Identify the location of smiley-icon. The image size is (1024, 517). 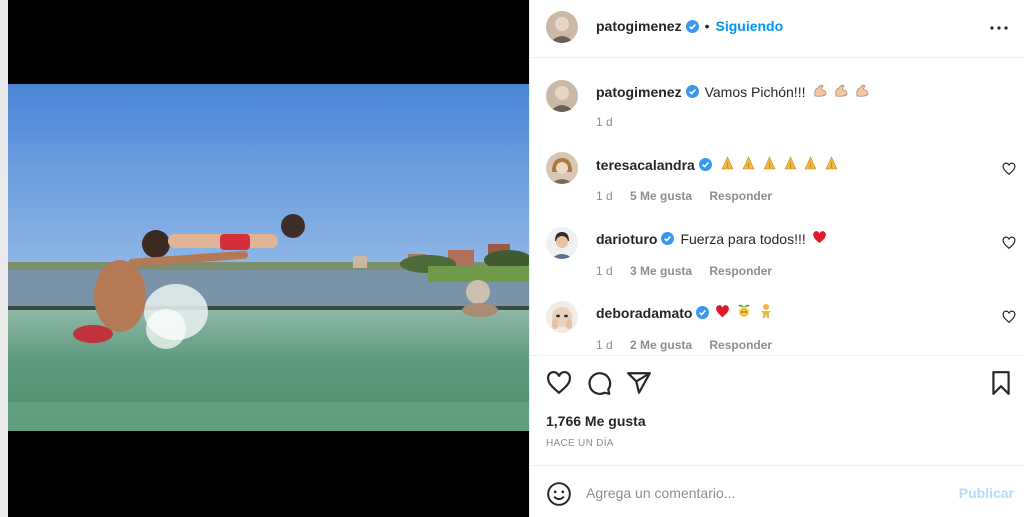
(559, 494).